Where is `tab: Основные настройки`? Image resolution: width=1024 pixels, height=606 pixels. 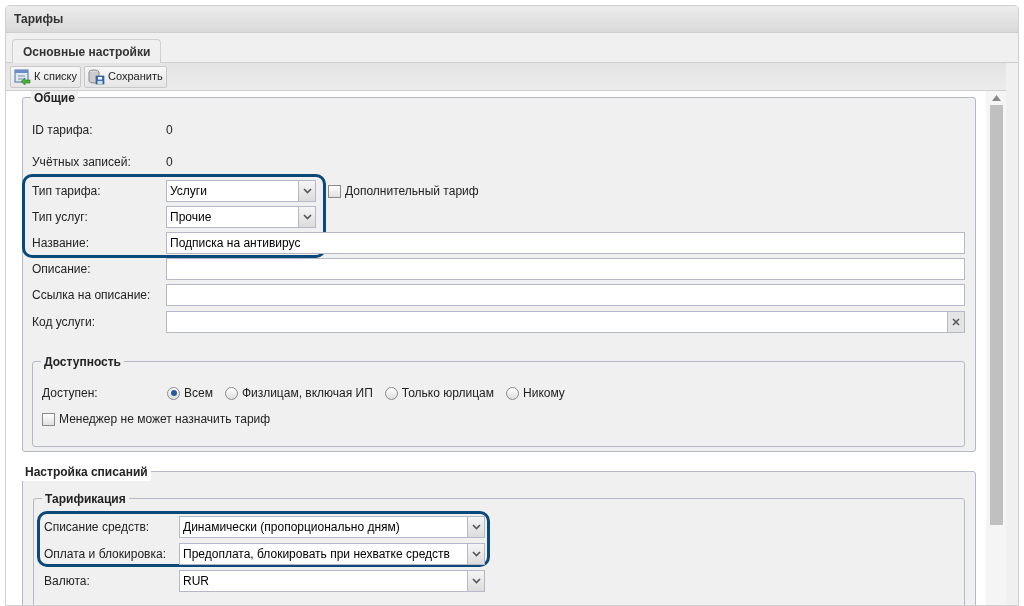 tab: Основные настройки is located at coordinates (87, 51).